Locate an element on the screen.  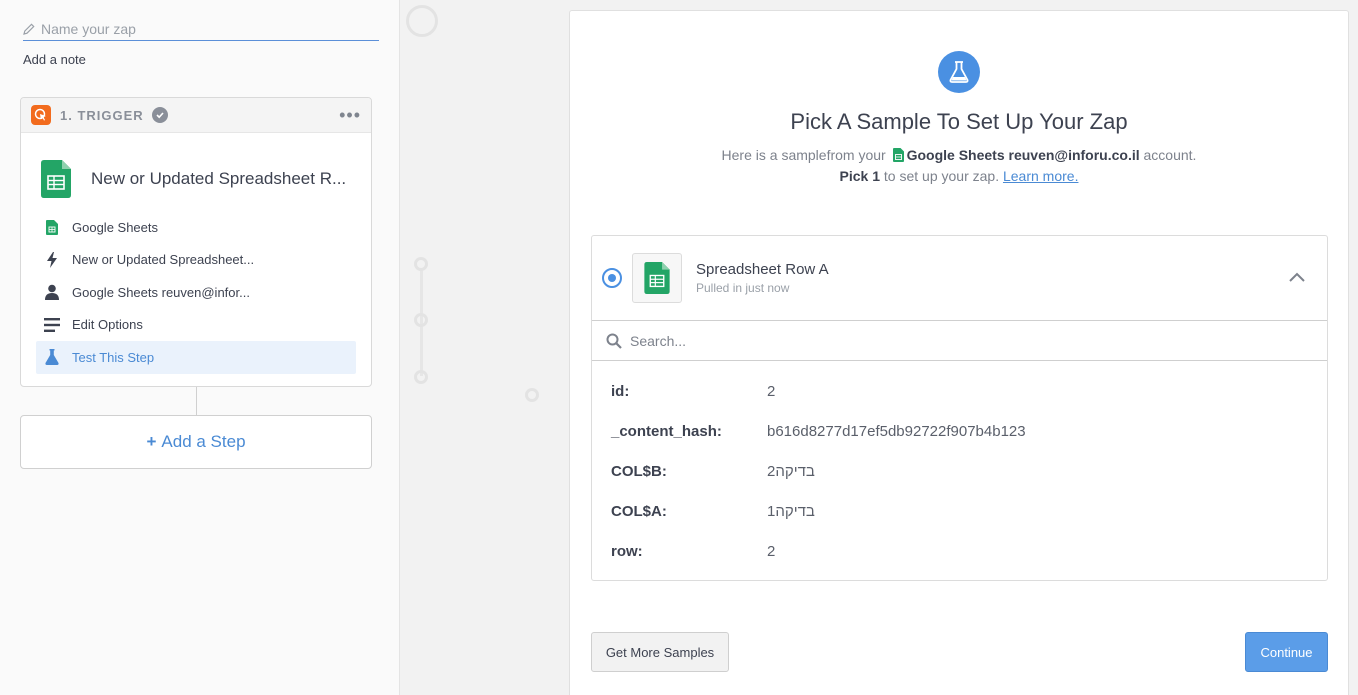
trigger-label: 1. TRIGGER is located at coordinates (102, 115).